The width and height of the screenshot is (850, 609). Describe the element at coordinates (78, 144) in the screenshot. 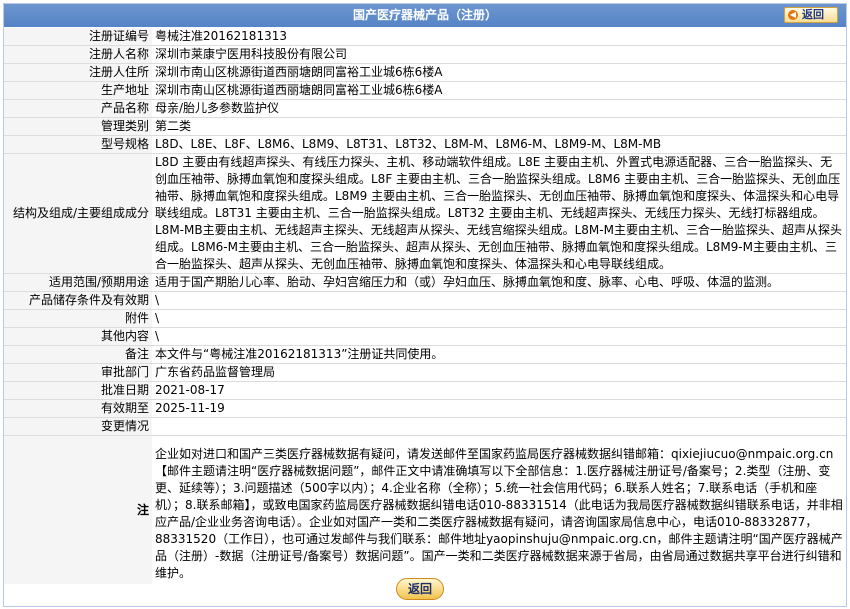

I see `field-label: 型号规格` at that location.